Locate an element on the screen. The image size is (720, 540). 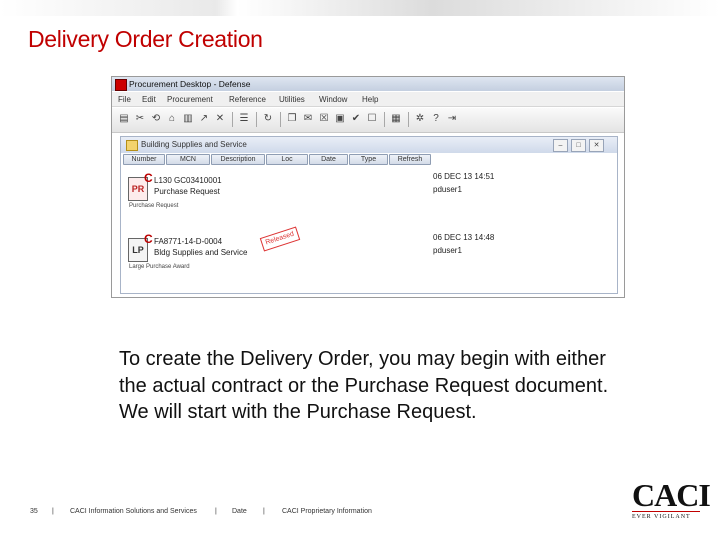
column-description: Description is located at coordinates (238, 159).